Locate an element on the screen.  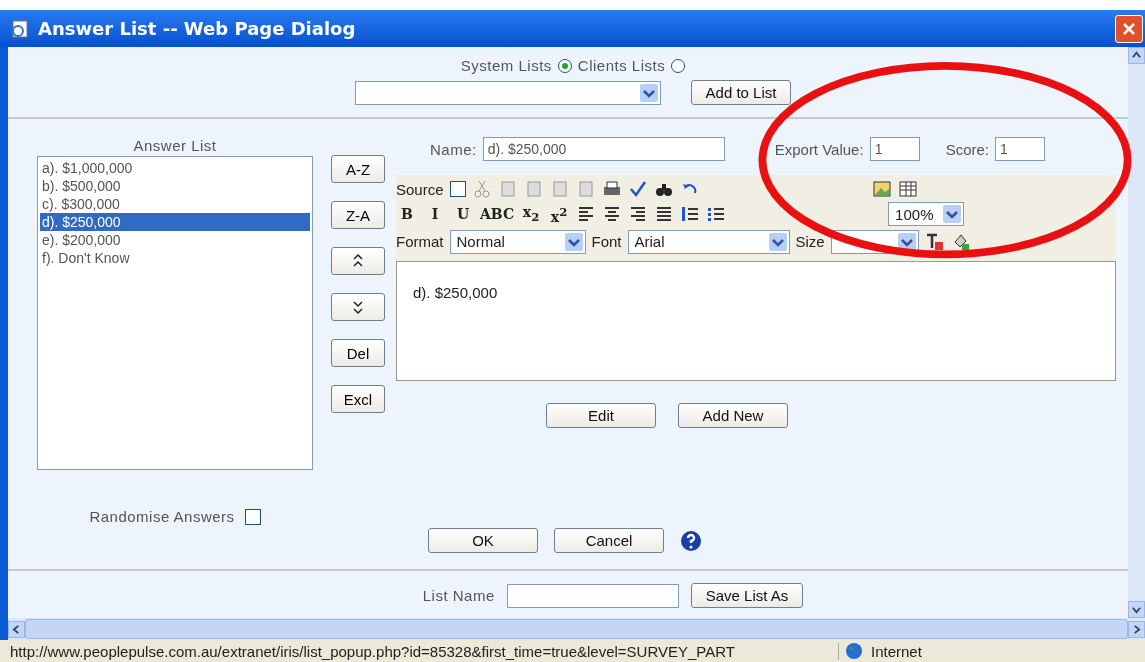
font-dropdown: Arial is located at coordinates (708, 241).